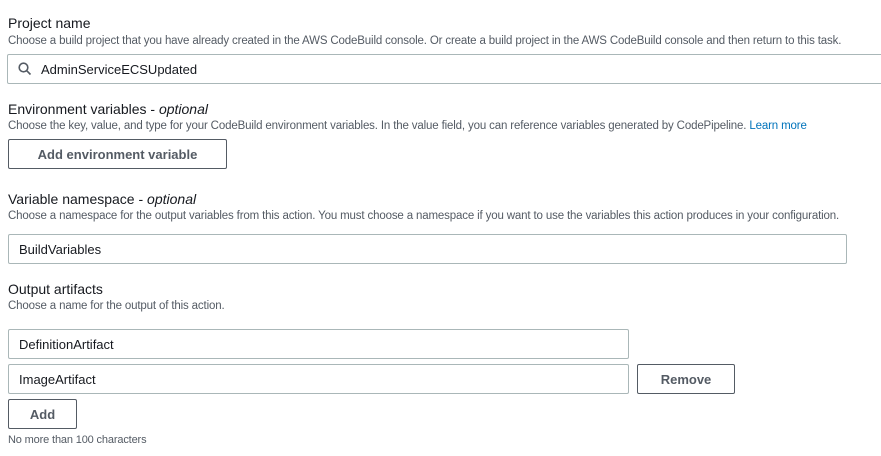 The width and height of the screenshot is (881, 456). What do you see at coordinates (119, 69) in the screenshot?
I see `project-name-value: AdminServiceECSUpdated` at bounding box center [119, 69].